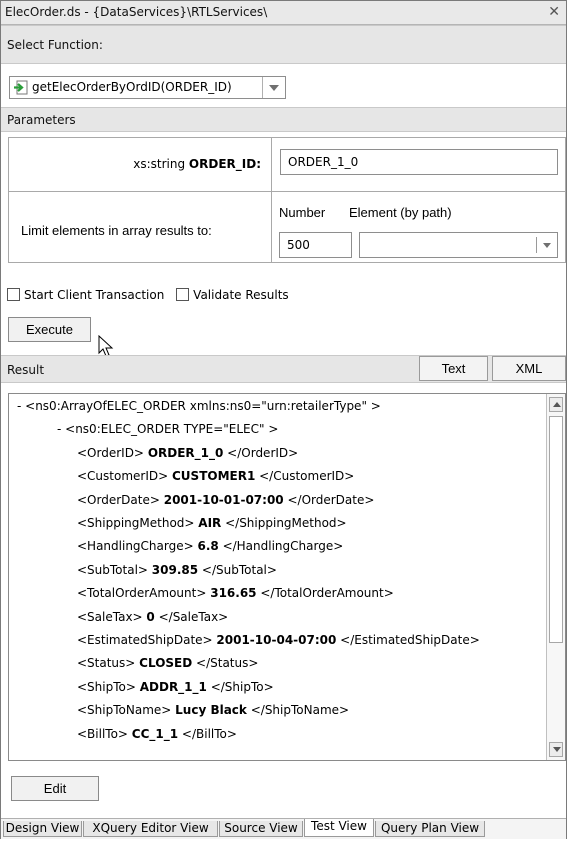 The image size is (570, 841). I want to click on text-tab-button: Text, so click(453, 368).